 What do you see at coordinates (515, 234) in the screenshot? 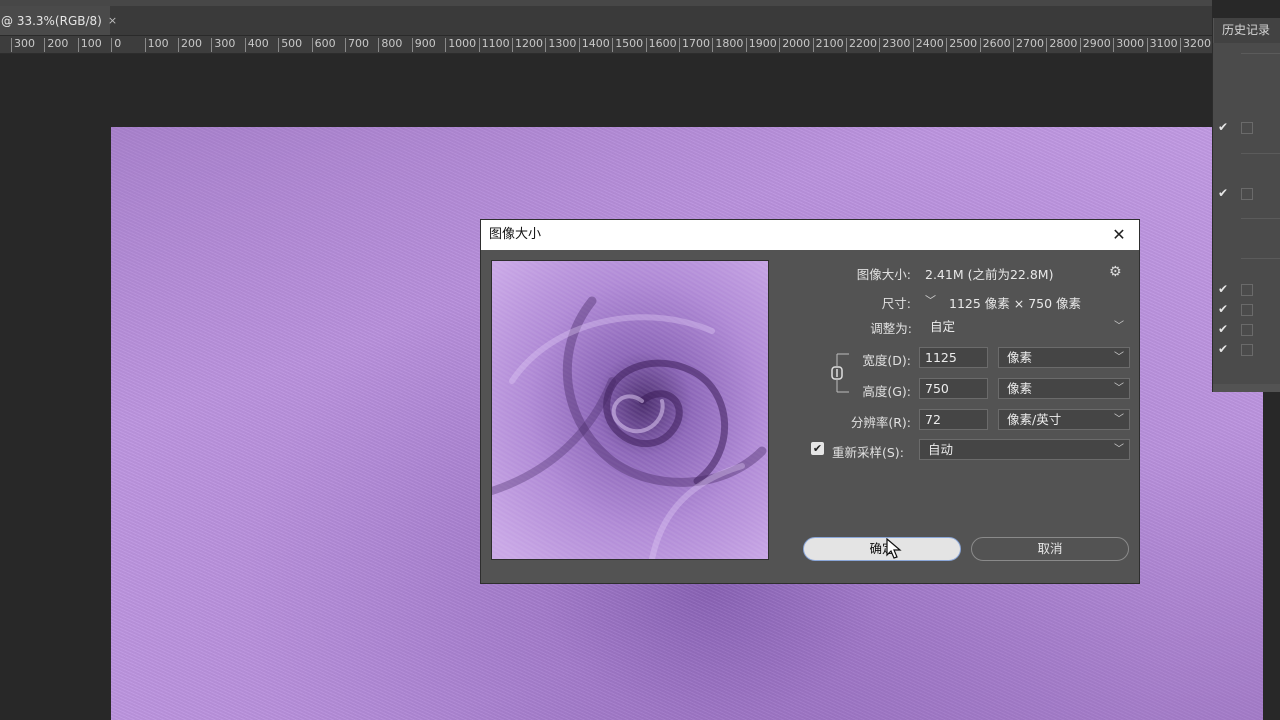
I see `dialog-title: 图像大小` at bounding box center [515, 234].